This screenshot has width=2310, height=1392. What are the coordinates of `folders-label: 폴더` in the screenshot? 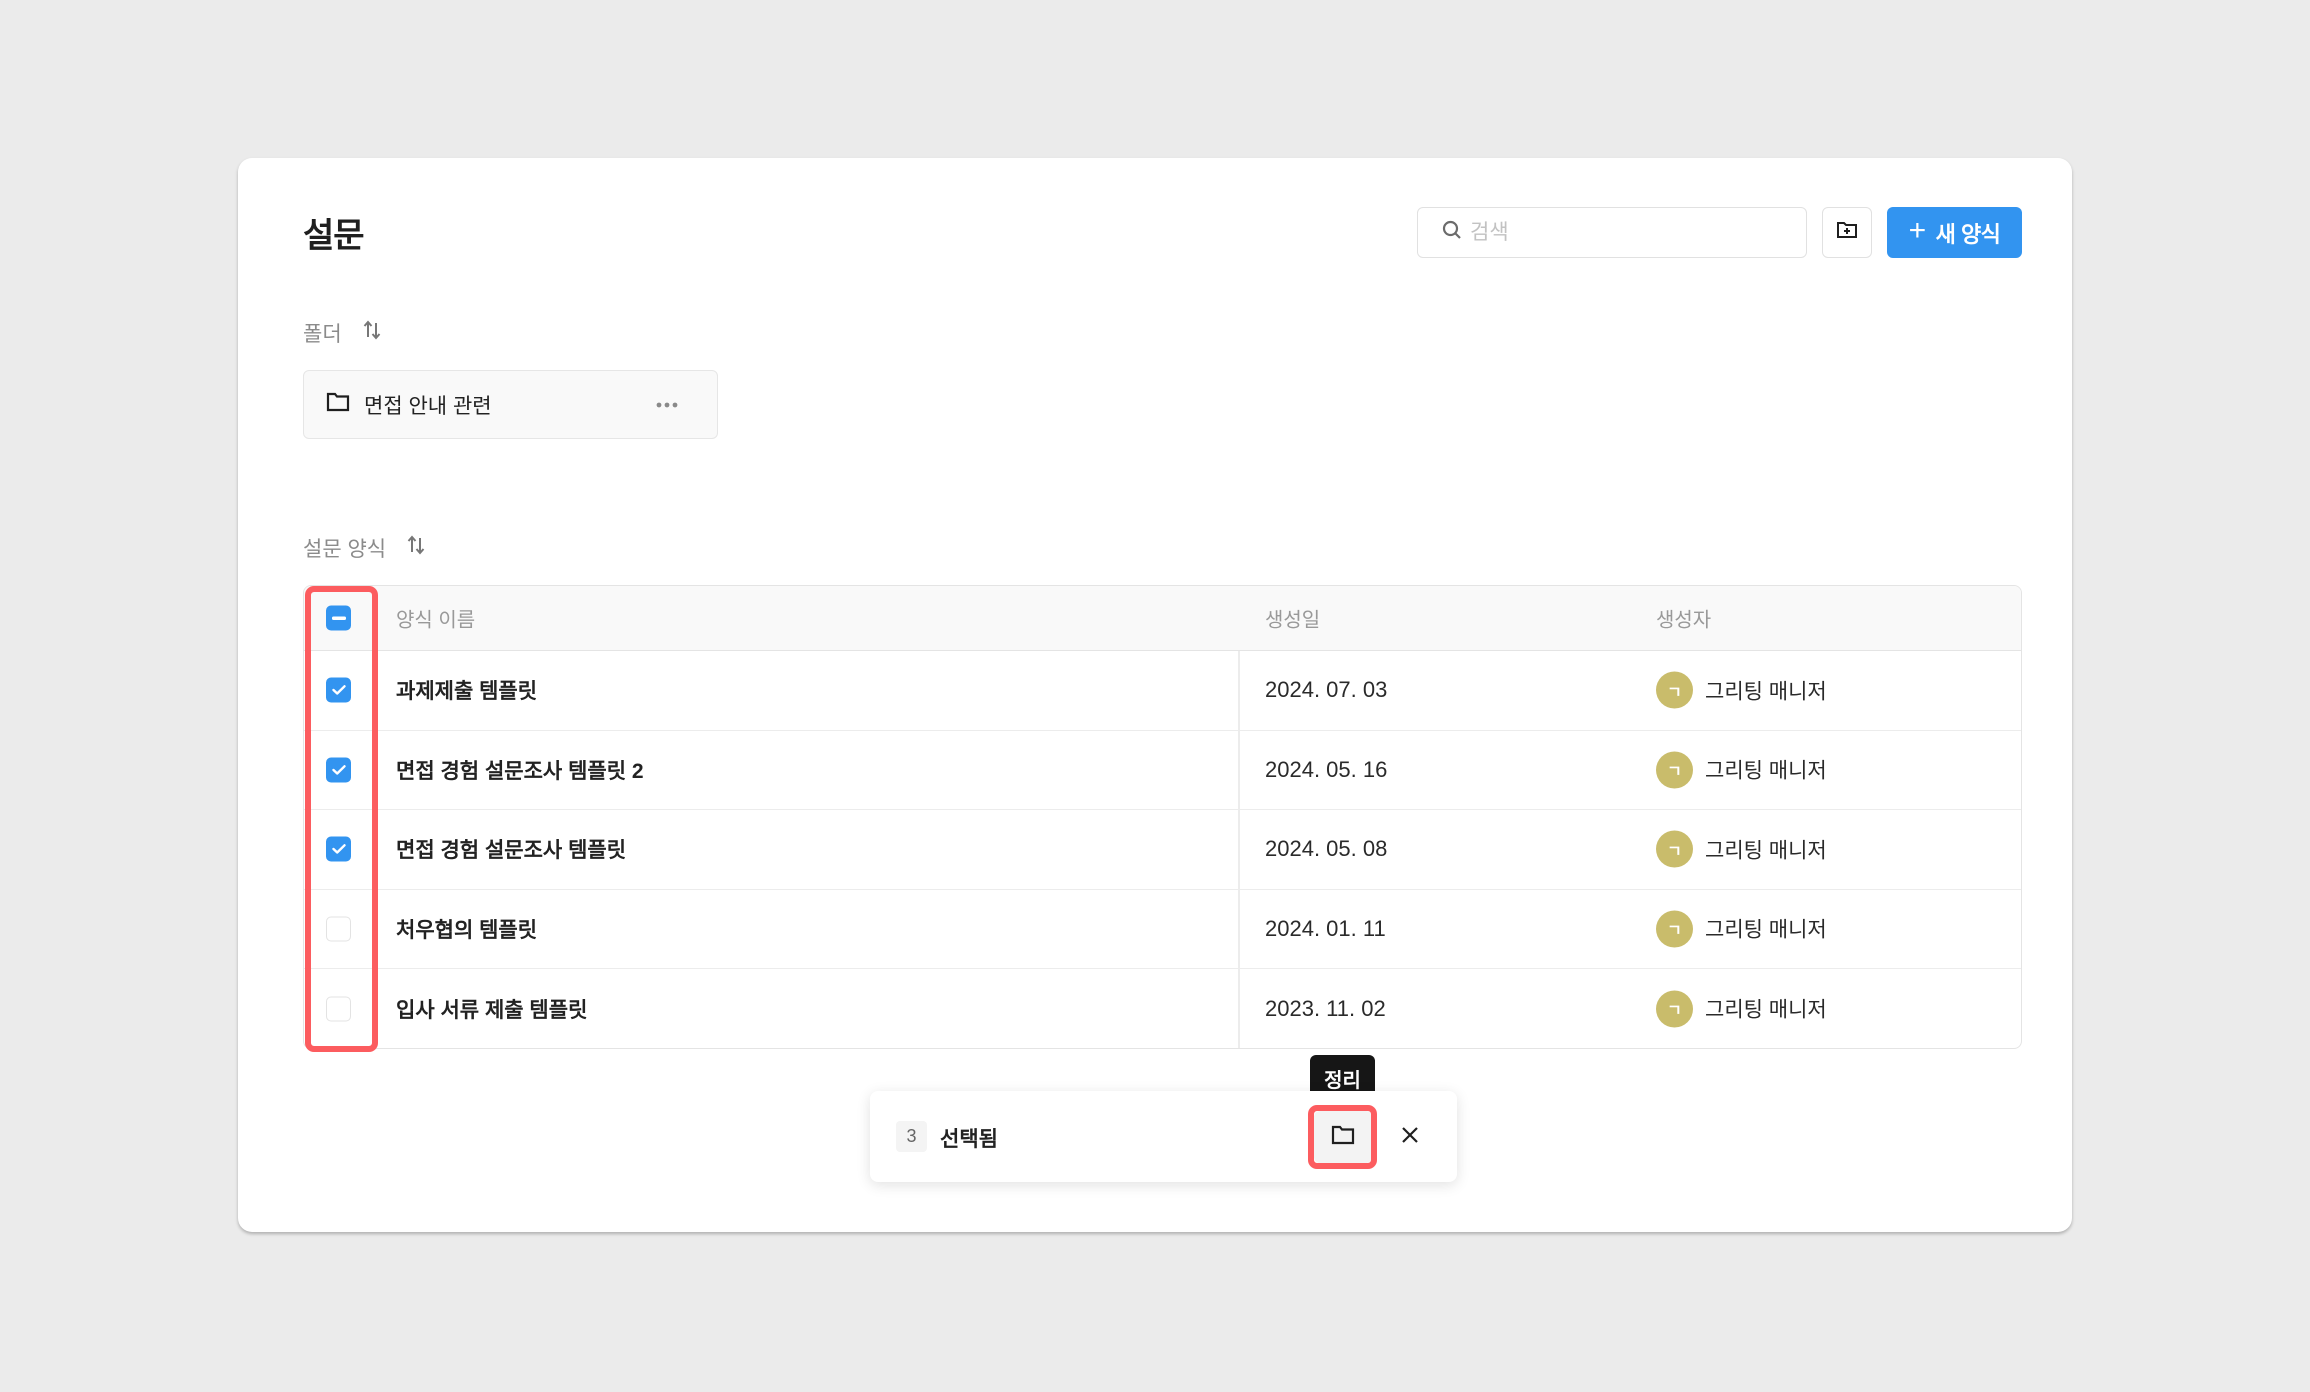 It's located at (322, 334).